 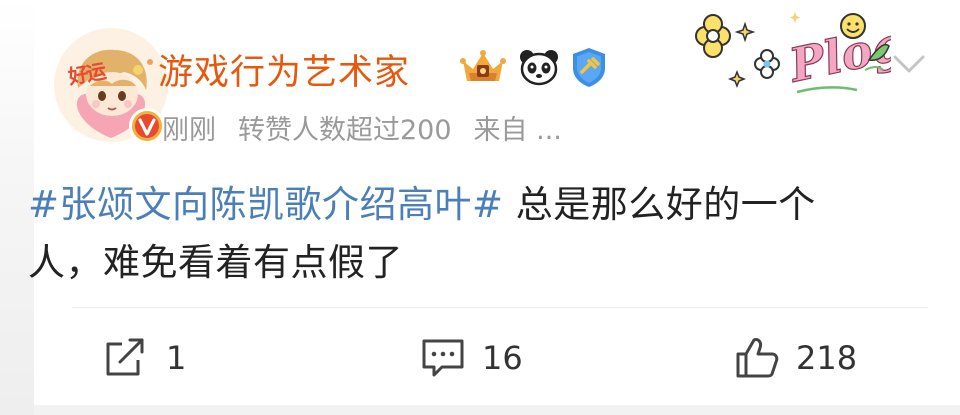 What do you see at coordinates (500, 307) in the screenshot?
I see `divider` at bounding box center [500, 307].